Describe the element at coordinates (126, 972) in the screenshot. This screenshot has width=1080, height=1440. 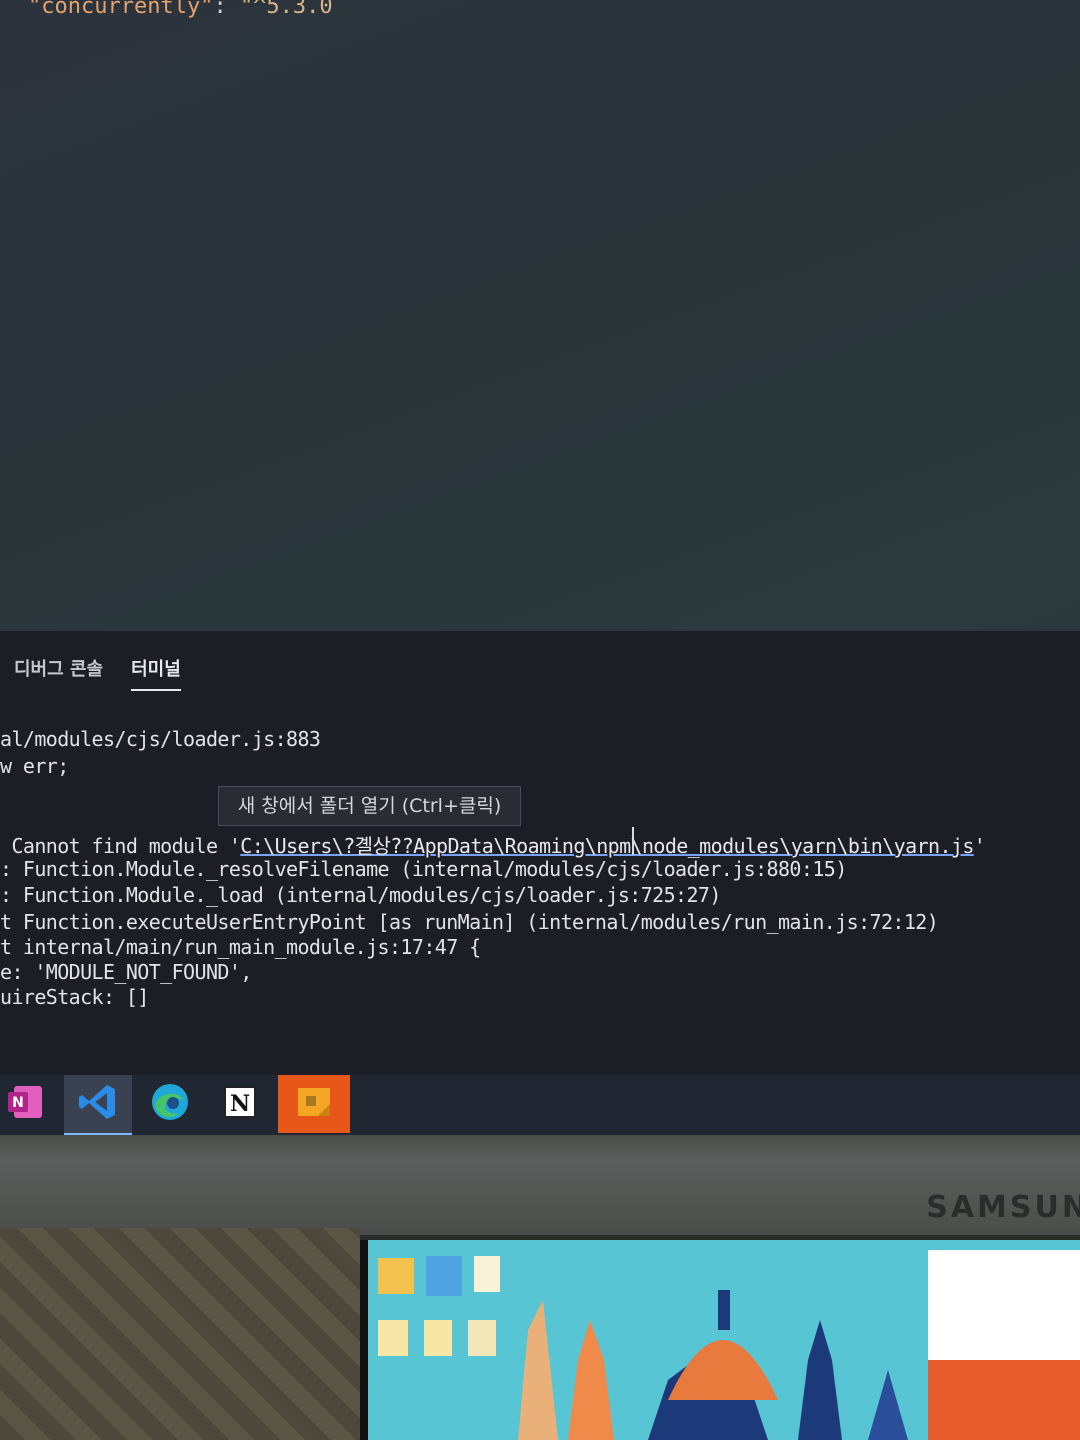
I see `terminal-line: e: 'MODULE_NOT_FOUND',` at that location.